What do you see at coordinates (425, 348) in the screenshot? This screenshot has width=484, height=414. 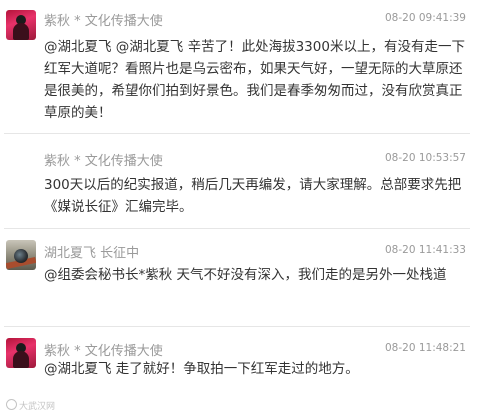 I see `comment-timestamp: 08-20 11:48:21` at bounding box center [425, 348].